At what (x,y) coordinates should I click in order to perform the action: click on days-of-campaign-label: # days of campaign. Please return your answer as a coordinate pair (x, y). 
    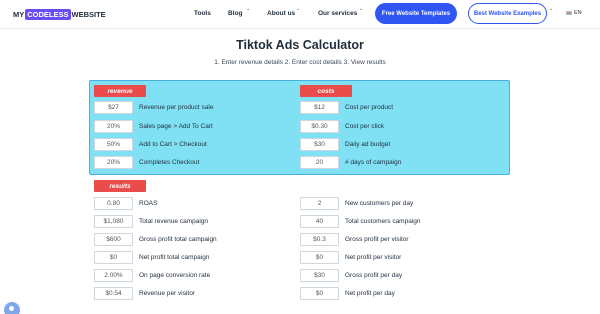
    Looking at the image, I should click on (373, 162).